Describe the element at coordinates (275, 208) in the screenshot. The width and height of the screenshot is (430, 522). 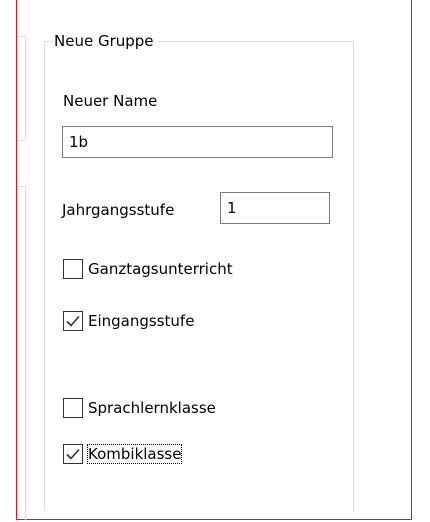
I see `grade-input` at that location.